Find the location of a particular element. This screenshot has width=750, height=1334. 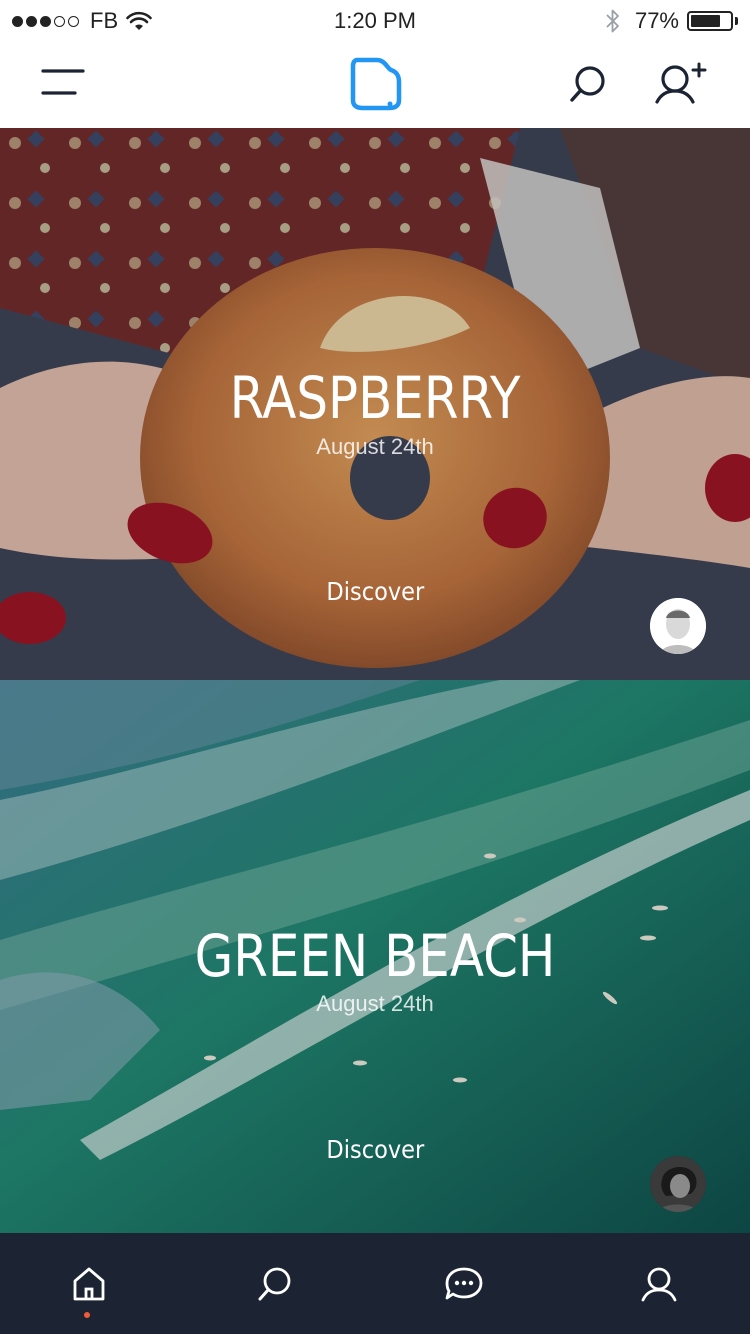

search-button is located at coordinates (588, 84).